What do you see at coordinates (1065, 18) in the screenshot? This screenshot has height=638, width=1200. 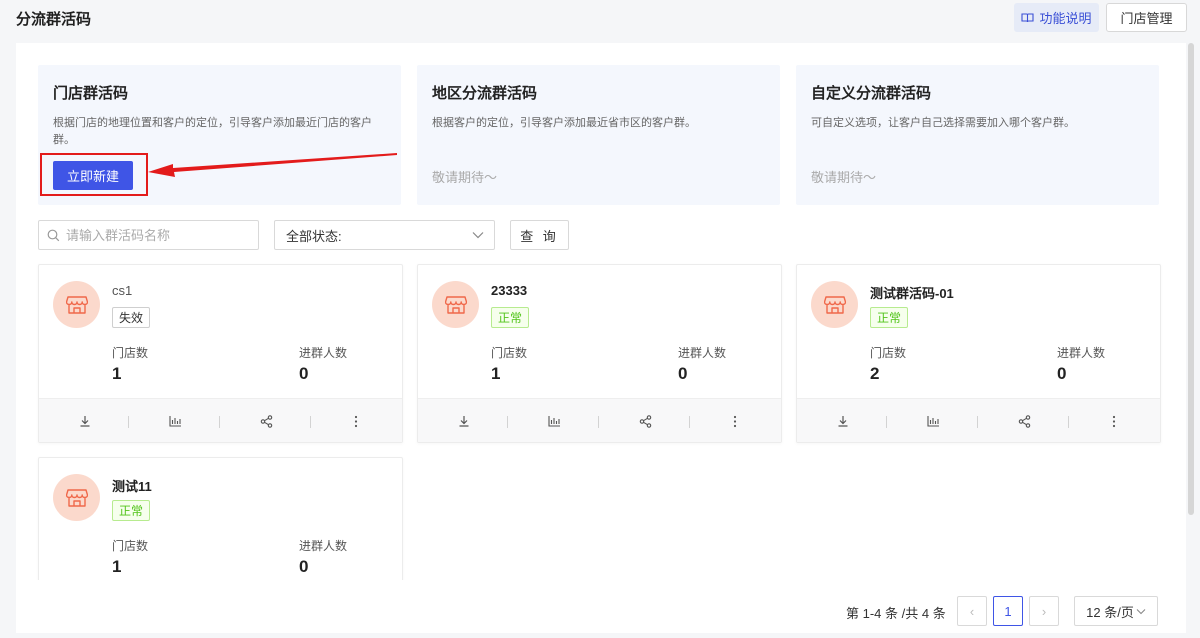 I see `feature-help-label: 功能说明` at bounding box center [1065, 18].